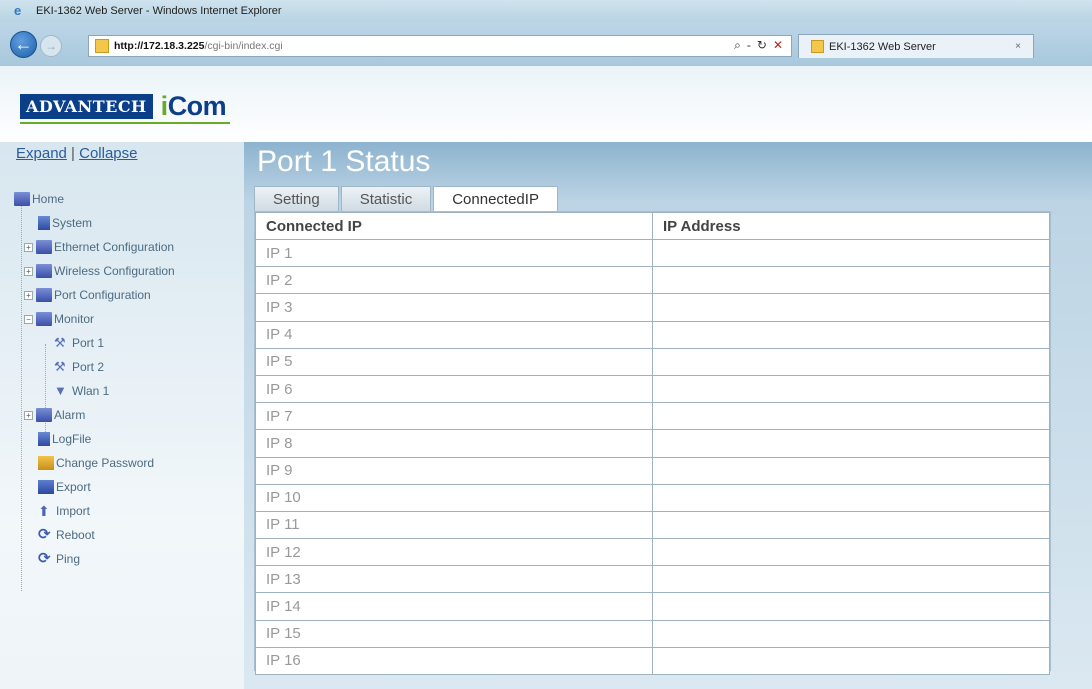 This screenshot has width=1092, height=689. Describe the element at coordinates (72, 439) in the screenshot. I see `sidebar-item-label: LogFile` at that location.